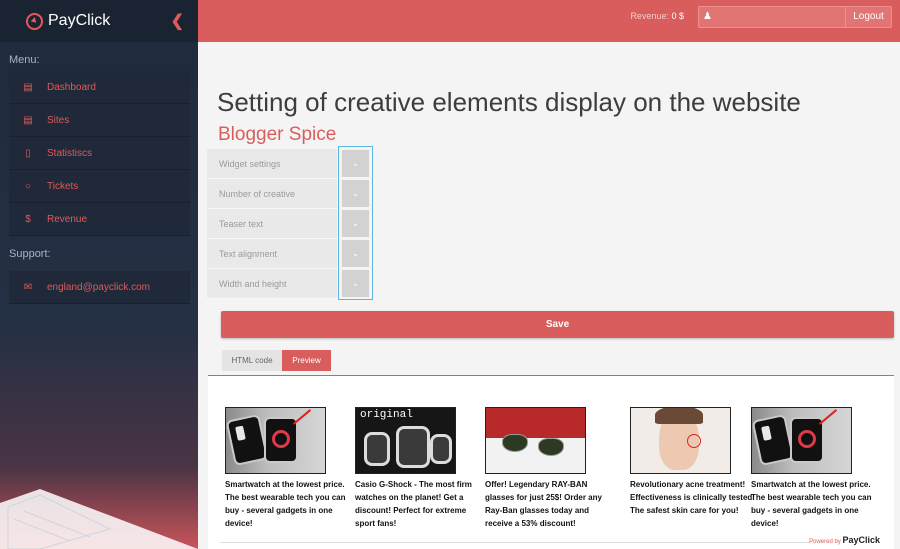 The width and height of the screenshot is (900, 549). What do you see at coordinates (386, 415) in the screenshot?
I see `image-label: original` at bounding box center [386, 415].